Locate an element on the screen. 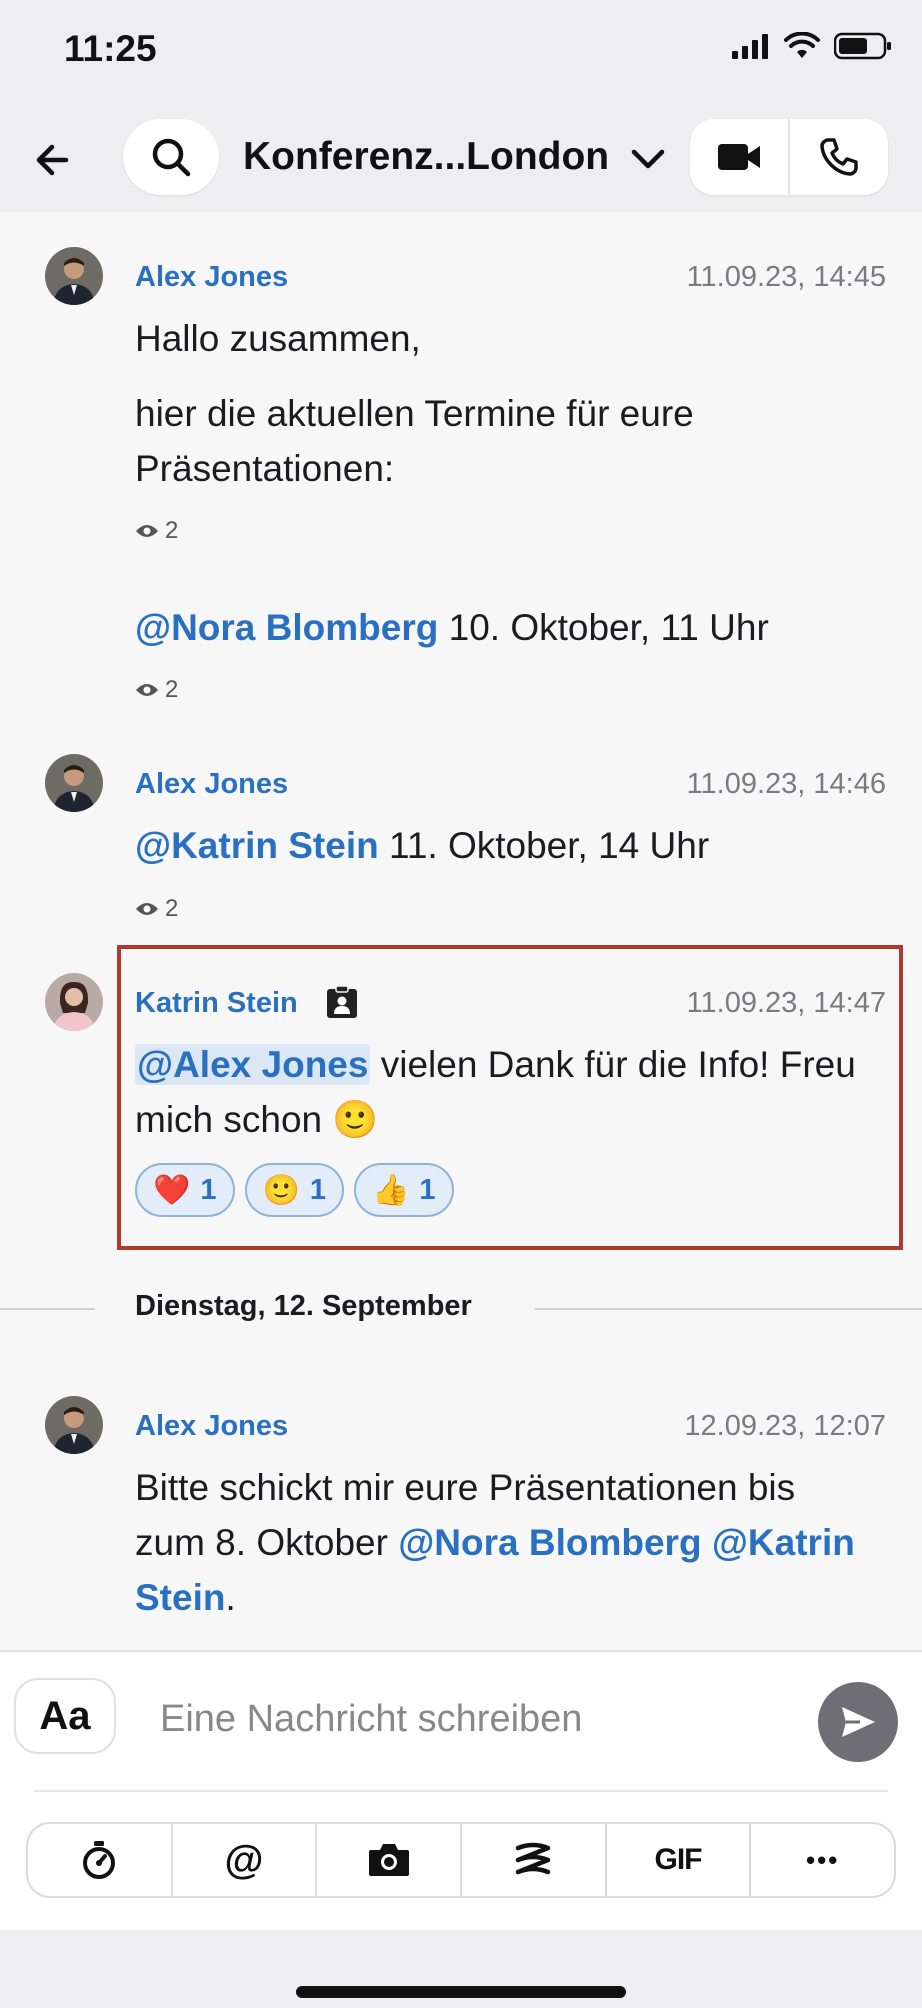 The width and height of the screenshot is (922, 2008). message-text-part: . is located at coordinates (230, 1597).